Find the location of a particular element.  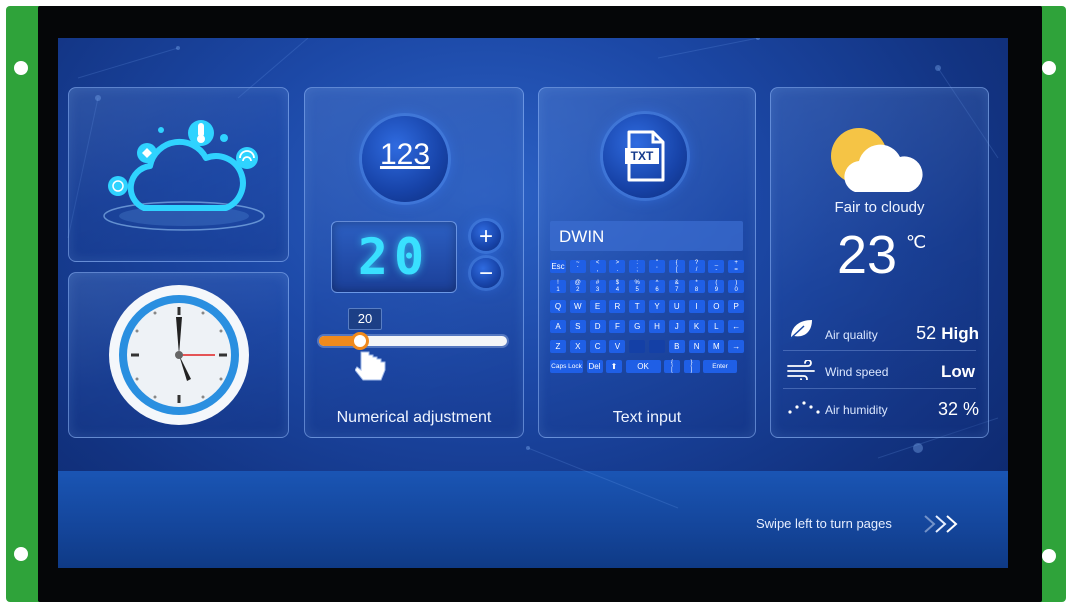

keyboard-key: _ - is located at coordinates (716, 266).